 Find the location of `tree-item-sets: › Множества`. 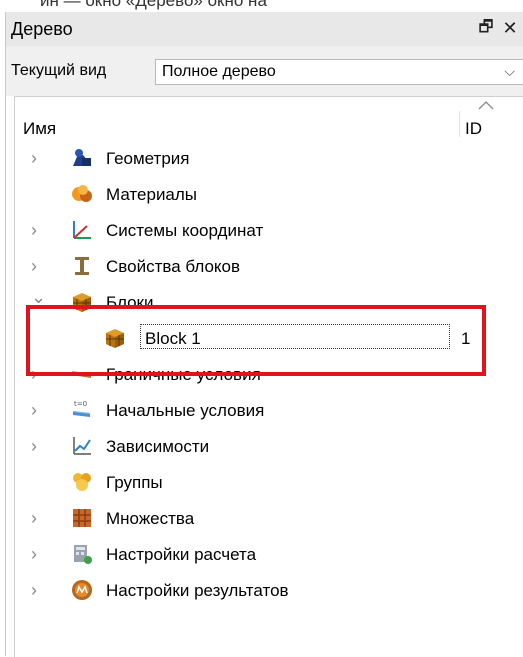

tree-item-sets: › Множества is located at coordinates (269, 518).